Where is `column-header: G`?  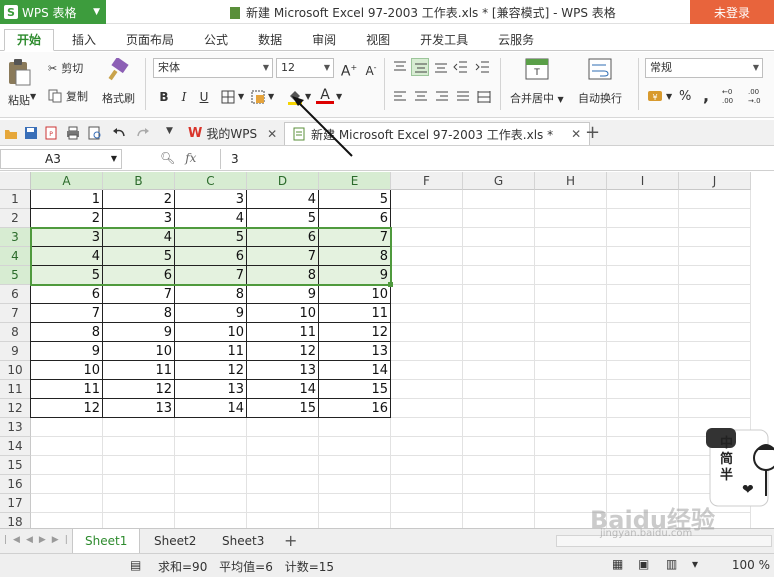
column-header: G is located at coordinates (499, 181).